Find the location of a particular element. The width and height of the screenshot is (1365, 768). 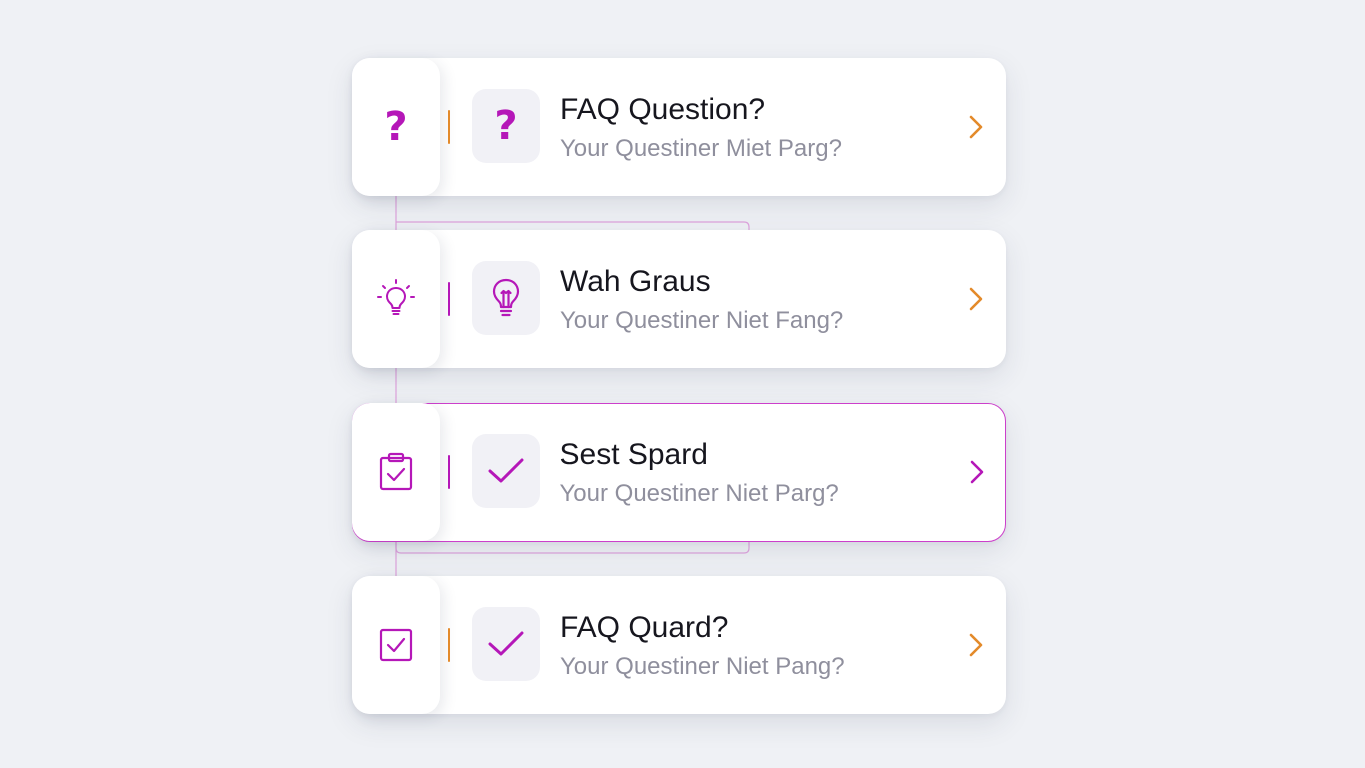

faq-item-side-tab: ? is located at coordinates (396, 127).